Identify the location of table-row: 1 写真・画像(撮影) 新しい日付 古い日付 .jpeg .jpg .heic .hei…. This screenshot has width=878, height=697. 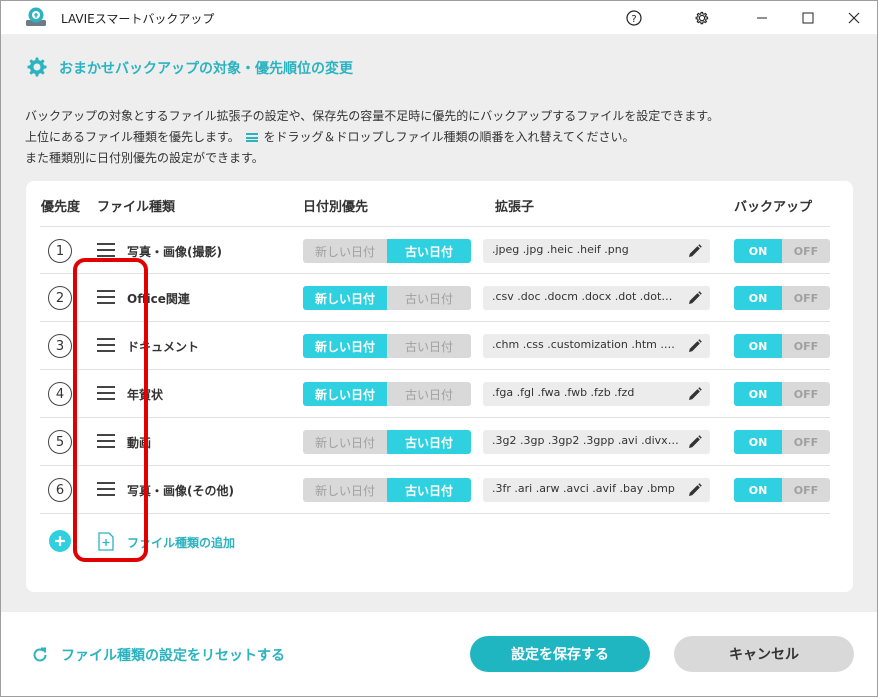
(435, 250).